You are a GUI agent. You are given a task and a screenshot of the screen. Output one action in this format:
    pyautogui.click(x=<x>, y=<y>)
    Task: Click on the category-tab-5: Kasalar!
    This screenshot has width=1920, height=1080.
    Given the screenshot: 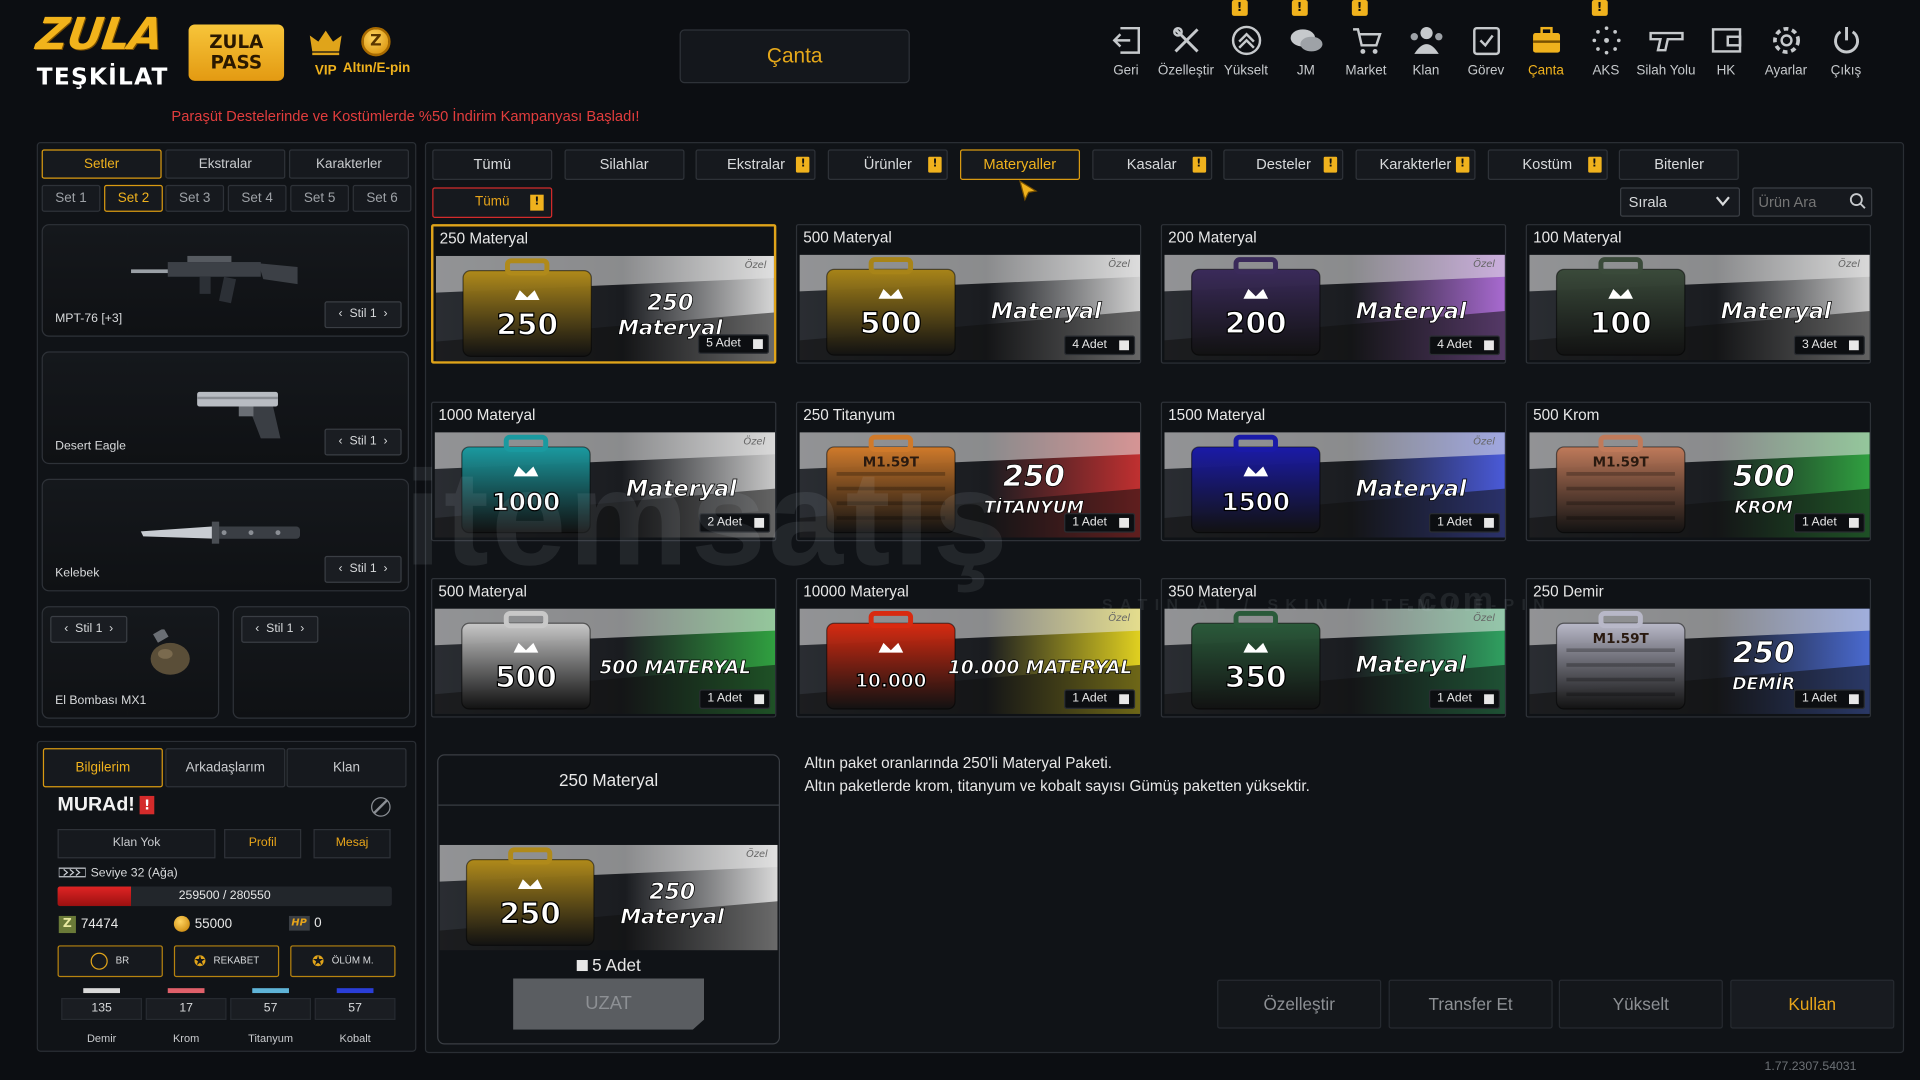 What is the action you would take?
    pyautogui.click(x=1151, y=165)
    